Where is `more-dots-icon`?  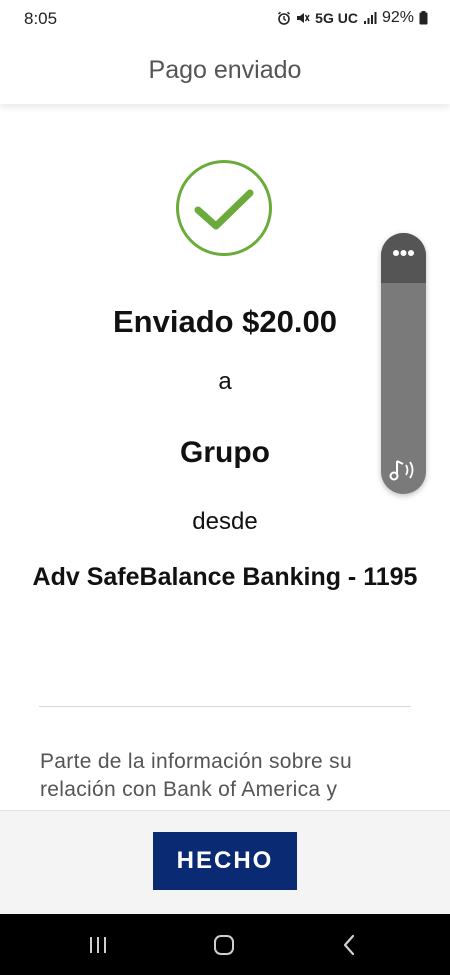 more-dots-icon is located at coordinates (403, 253).